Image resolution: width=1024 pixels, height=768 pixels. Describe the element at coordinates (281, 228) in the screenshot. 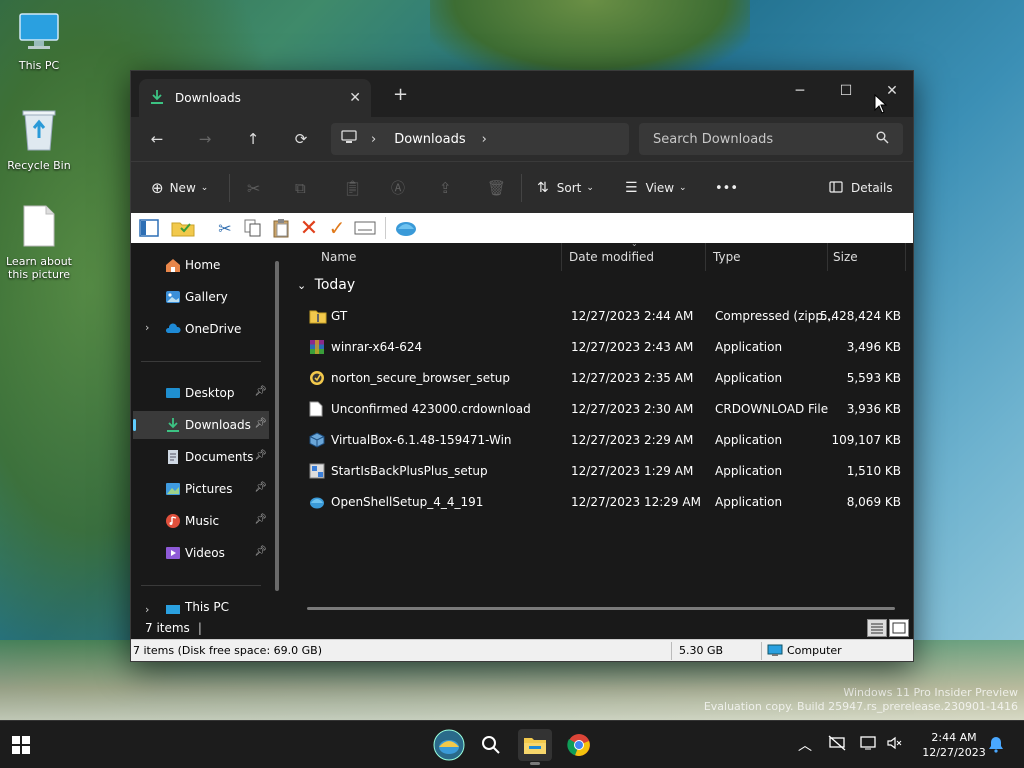

I see `paste-icon` at that location.